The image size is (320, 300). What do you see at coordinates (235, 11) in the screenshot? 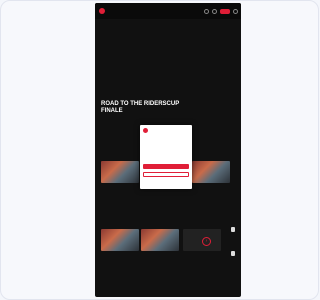
I see `menu-icon` at bounding box center [235, 11].